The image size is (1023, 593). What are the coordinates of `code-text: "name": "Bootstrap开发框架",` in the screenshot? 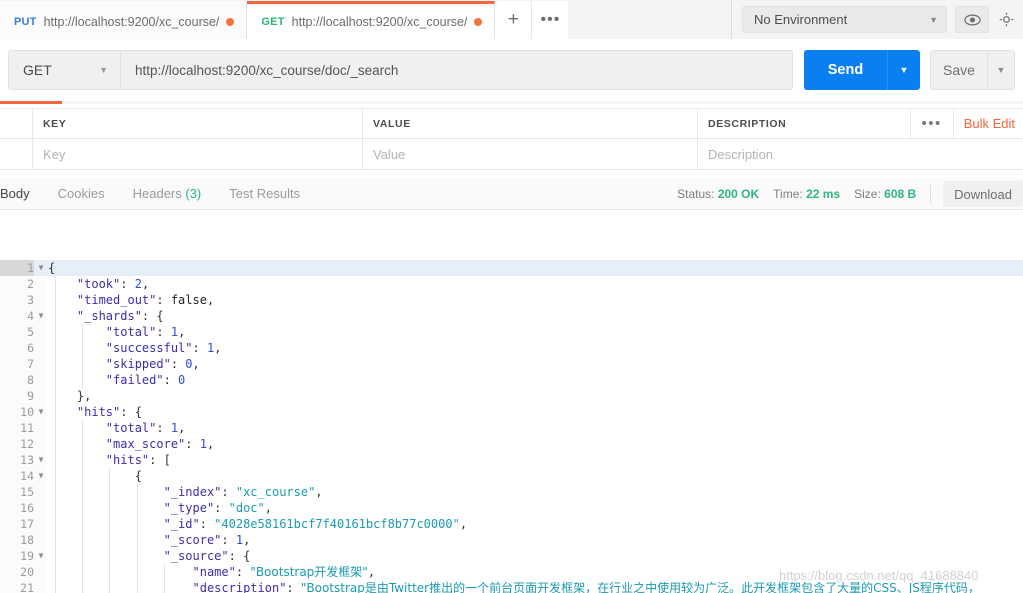 It's located at (212, 572).